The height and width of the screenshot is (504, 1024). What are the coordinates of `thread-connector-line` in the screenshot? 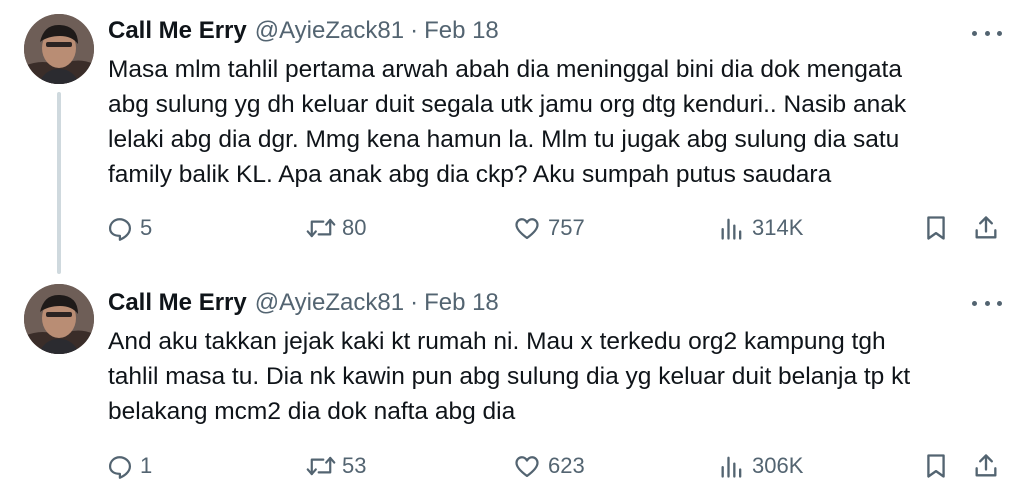 It's located at (59, 183).